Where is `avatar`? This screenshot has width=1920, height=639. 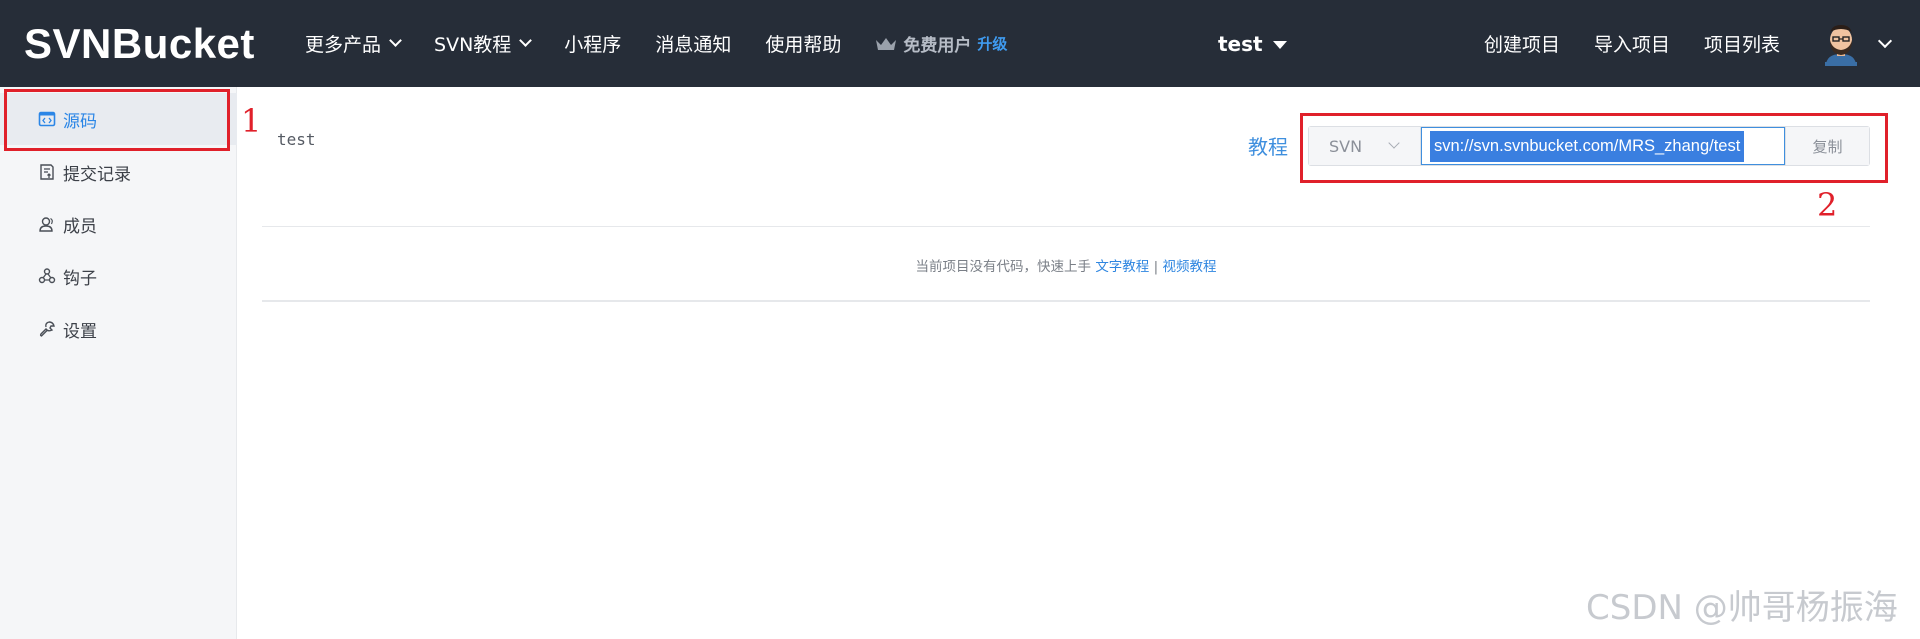
avatar is located at coordinates (1841, 44).